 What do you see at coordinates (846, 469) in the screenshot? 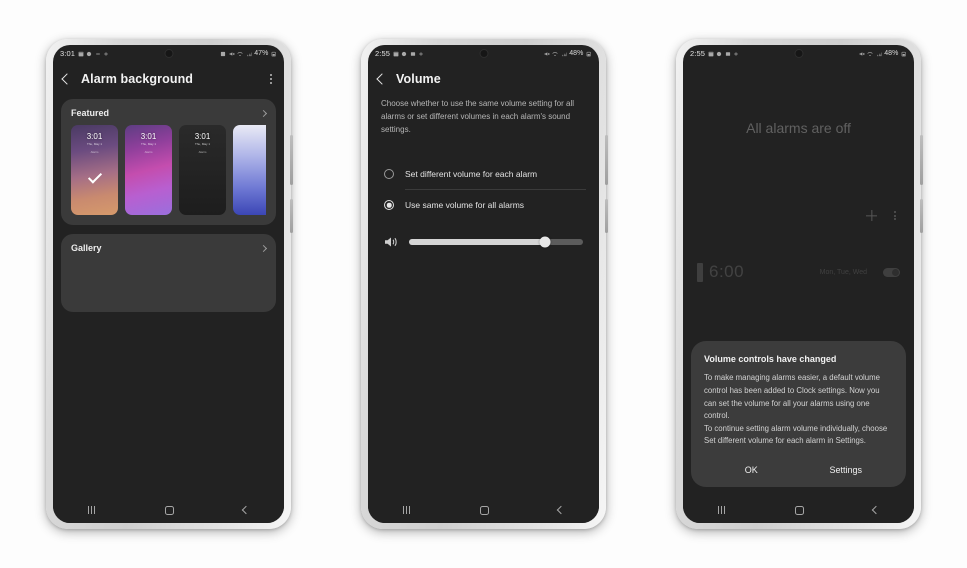
I see `settings-button: Settings` at bounding box center [846, 469].